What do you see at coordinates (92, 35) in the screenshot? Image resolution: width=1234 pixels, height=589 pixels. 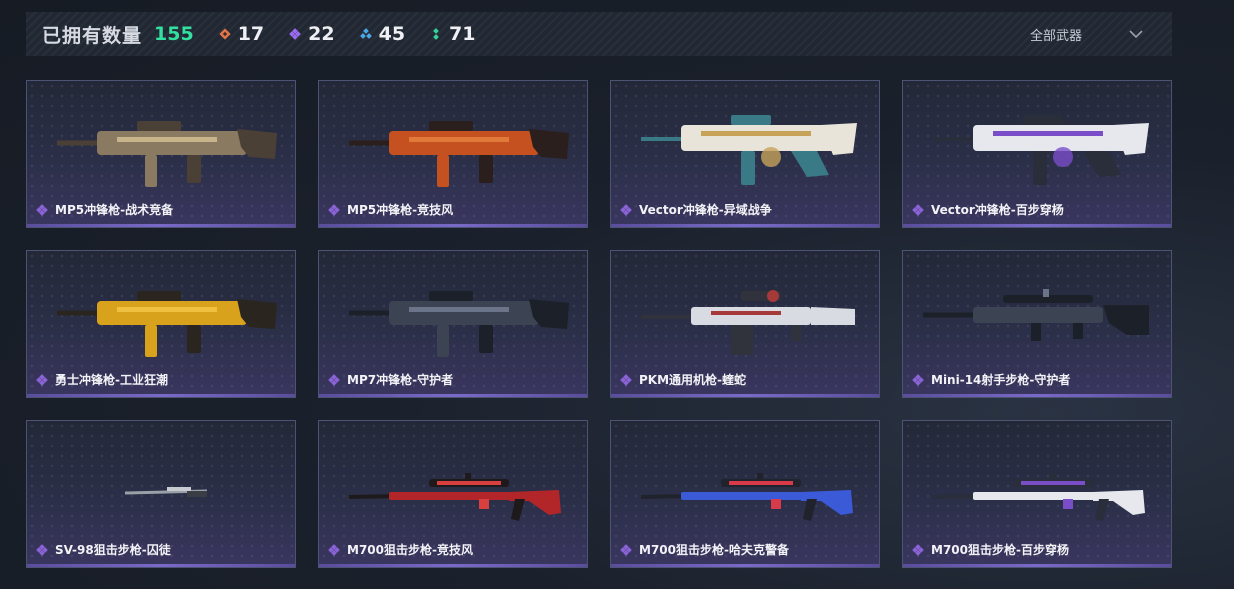 I see `owned-count-label: 已拥有数量` at bounding box center [92, 35].